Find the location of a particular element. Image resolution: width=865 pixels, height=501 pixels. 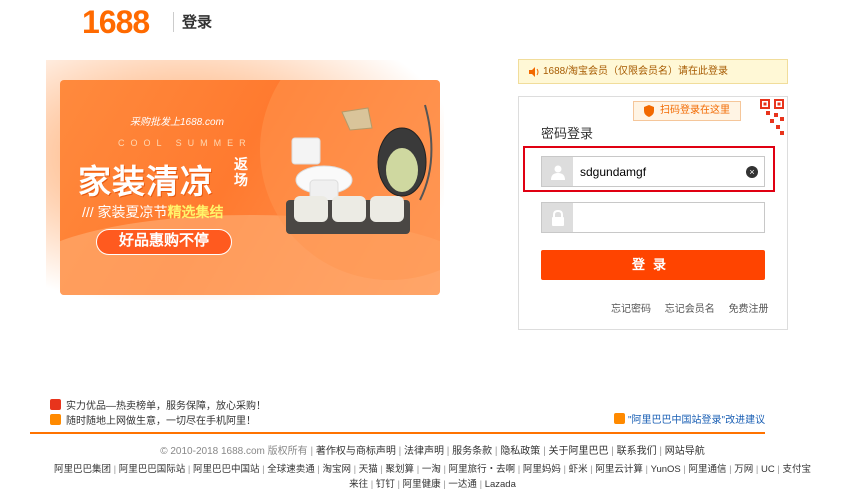

shield-icon is located at coordinates (649, 111).